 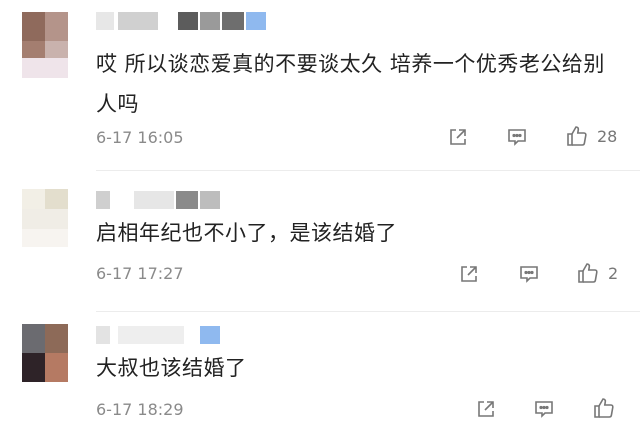 What do you see at coordinates (607, 136) in the screenshot?
I see `like-count: 28` at bounding box center [607, 136].